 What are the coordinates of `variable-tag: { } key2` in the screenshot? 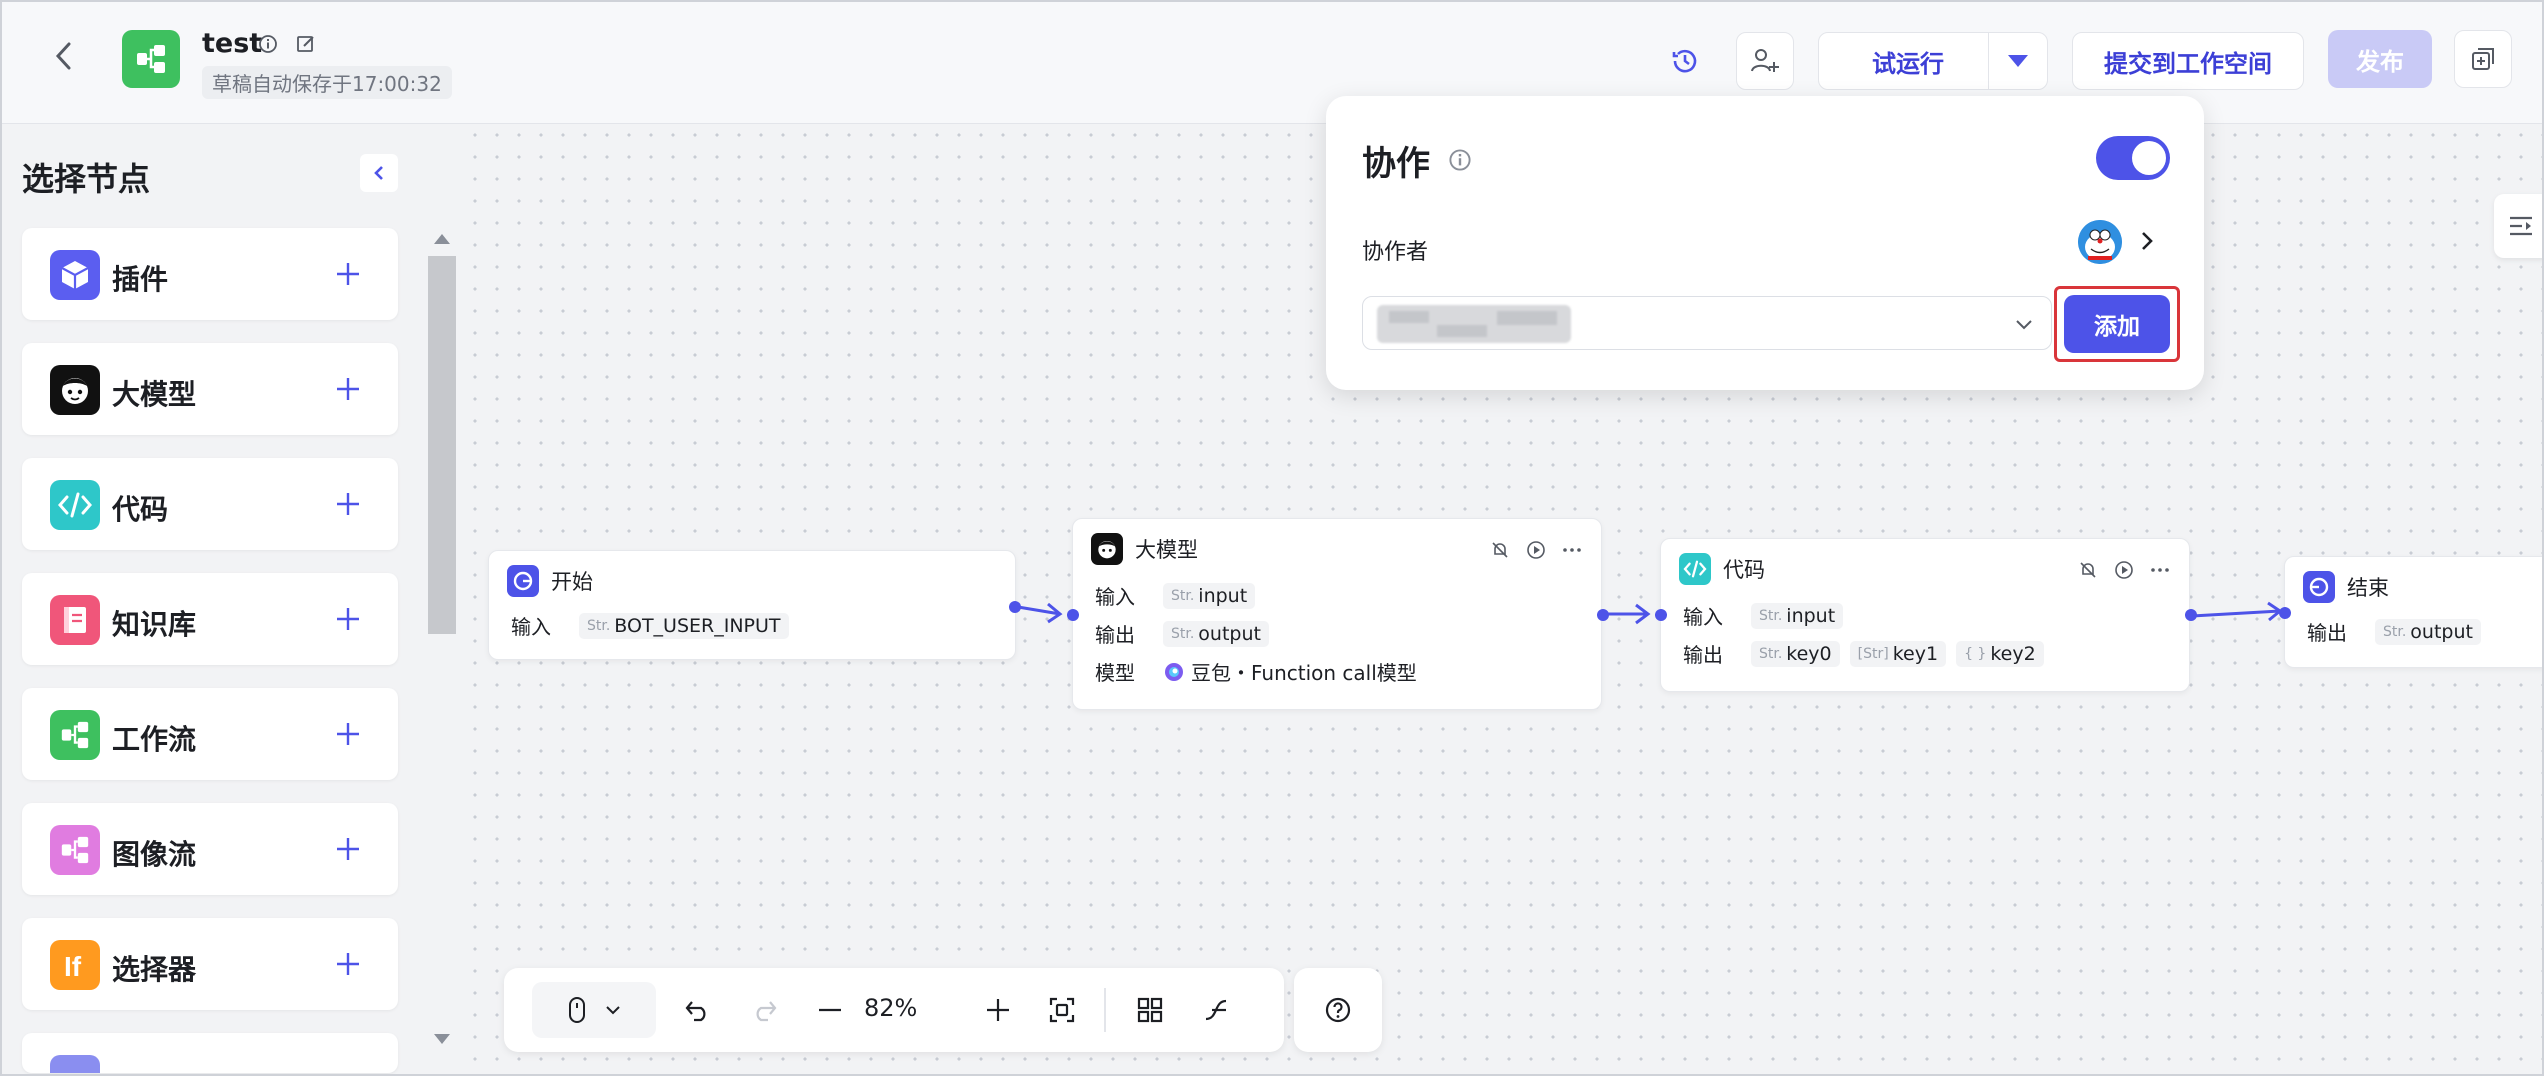 It's located at (2000, 653).